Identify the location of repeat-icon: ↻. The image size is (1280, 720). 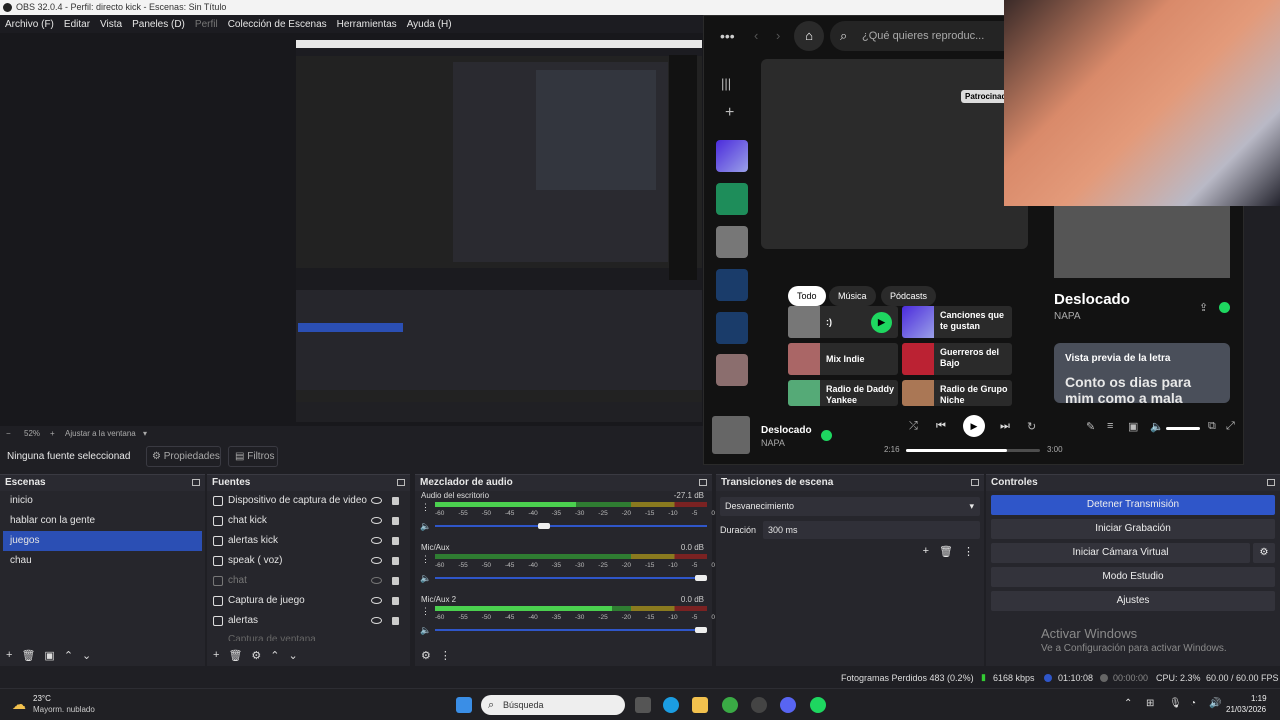
(1031, 426).